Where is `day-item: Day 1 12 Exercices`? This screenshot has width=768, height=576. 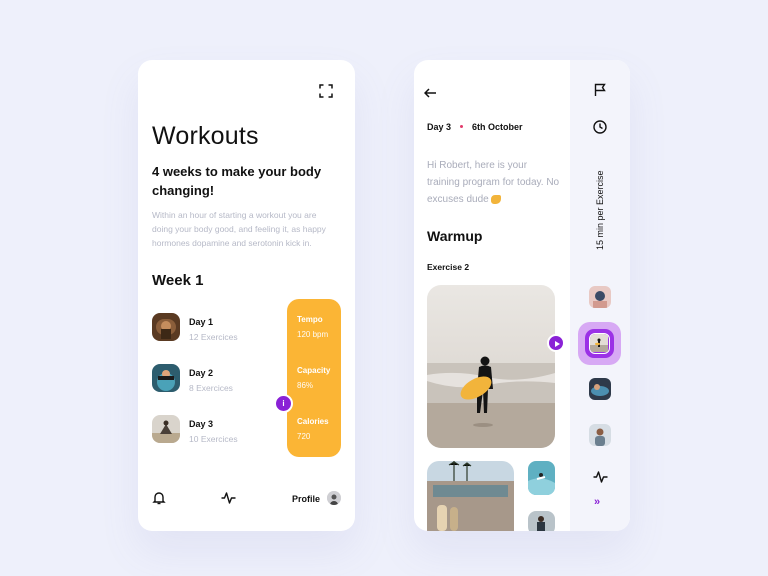 day-item: Day 1 12 Exercices is located at coordinates (217, 328).